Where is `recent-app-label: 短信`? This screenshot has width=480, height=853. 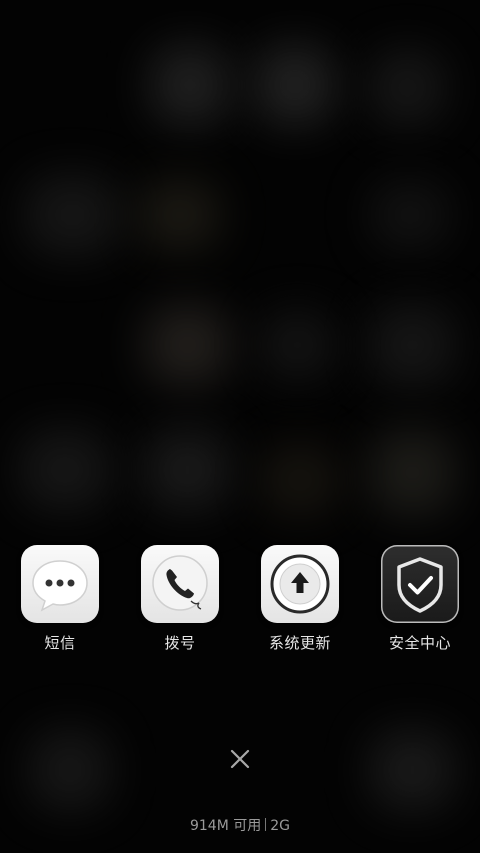 recent-app-label: 短信 is located at coordinates (60, 643).